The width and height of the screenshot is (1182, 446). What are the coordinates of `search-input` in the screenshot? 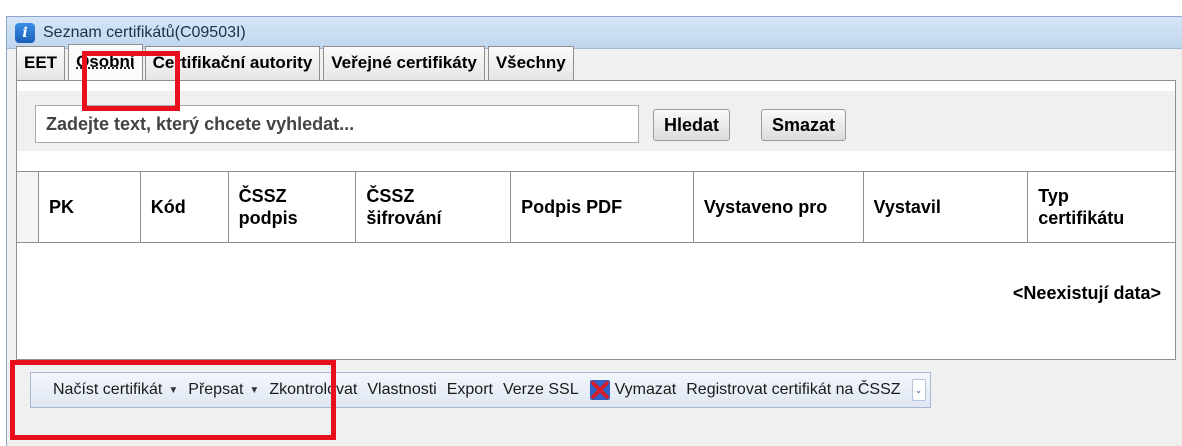 It's located at (337, 124).